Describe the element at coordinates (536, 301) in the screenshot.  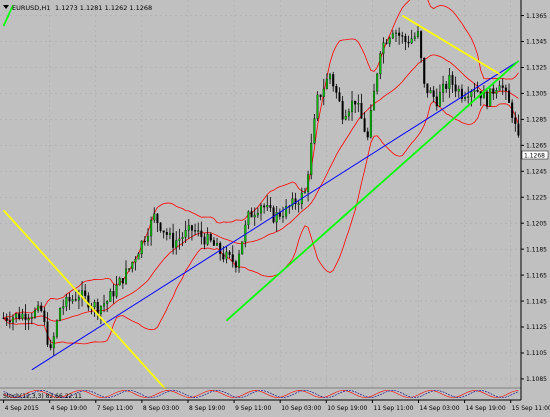
I see `price-tick-label: 1.1145` at that location.